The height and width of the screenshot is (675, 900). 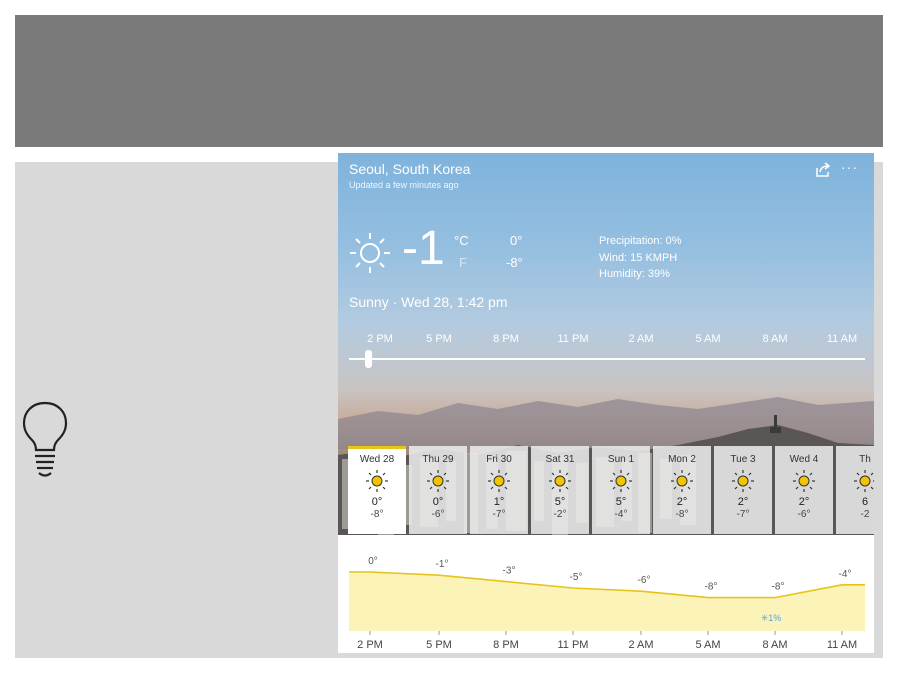 I want to click on day-name: Sun 1, so click(x=621, y=459).